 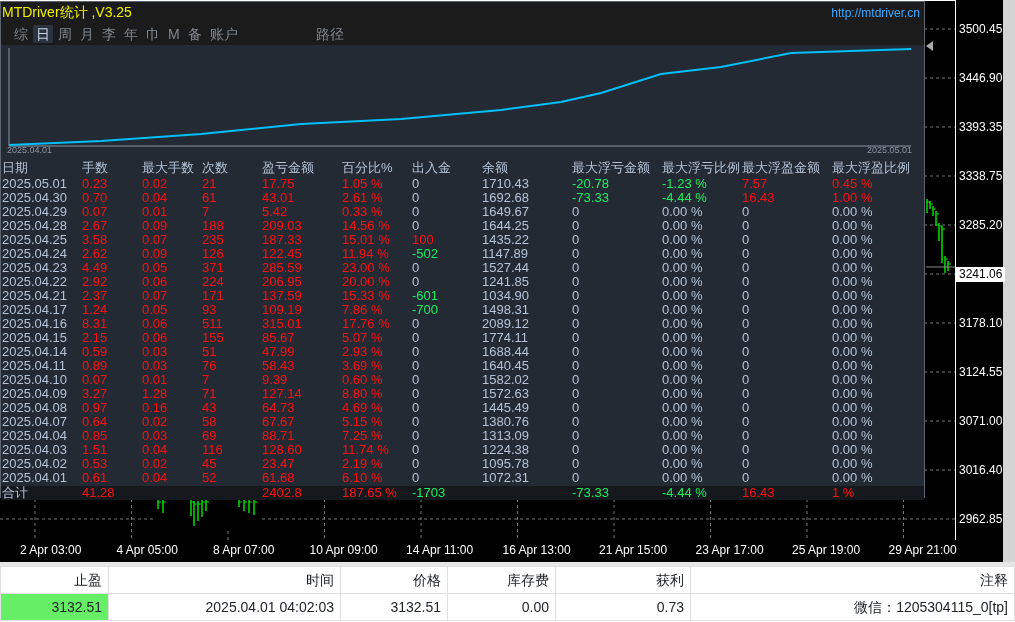 I want to click on table-cell: 122.45, so click(x=282, y=253).